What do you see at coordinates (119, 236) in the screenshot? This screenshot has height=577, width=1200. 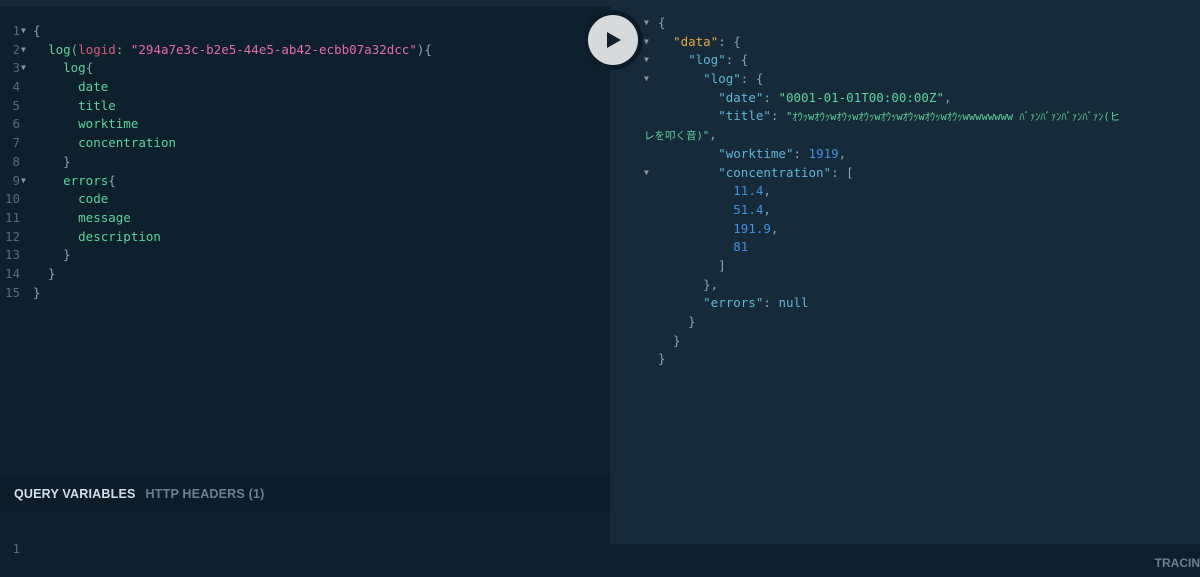 I see `field-description: description` at bounding box center [119, 236].